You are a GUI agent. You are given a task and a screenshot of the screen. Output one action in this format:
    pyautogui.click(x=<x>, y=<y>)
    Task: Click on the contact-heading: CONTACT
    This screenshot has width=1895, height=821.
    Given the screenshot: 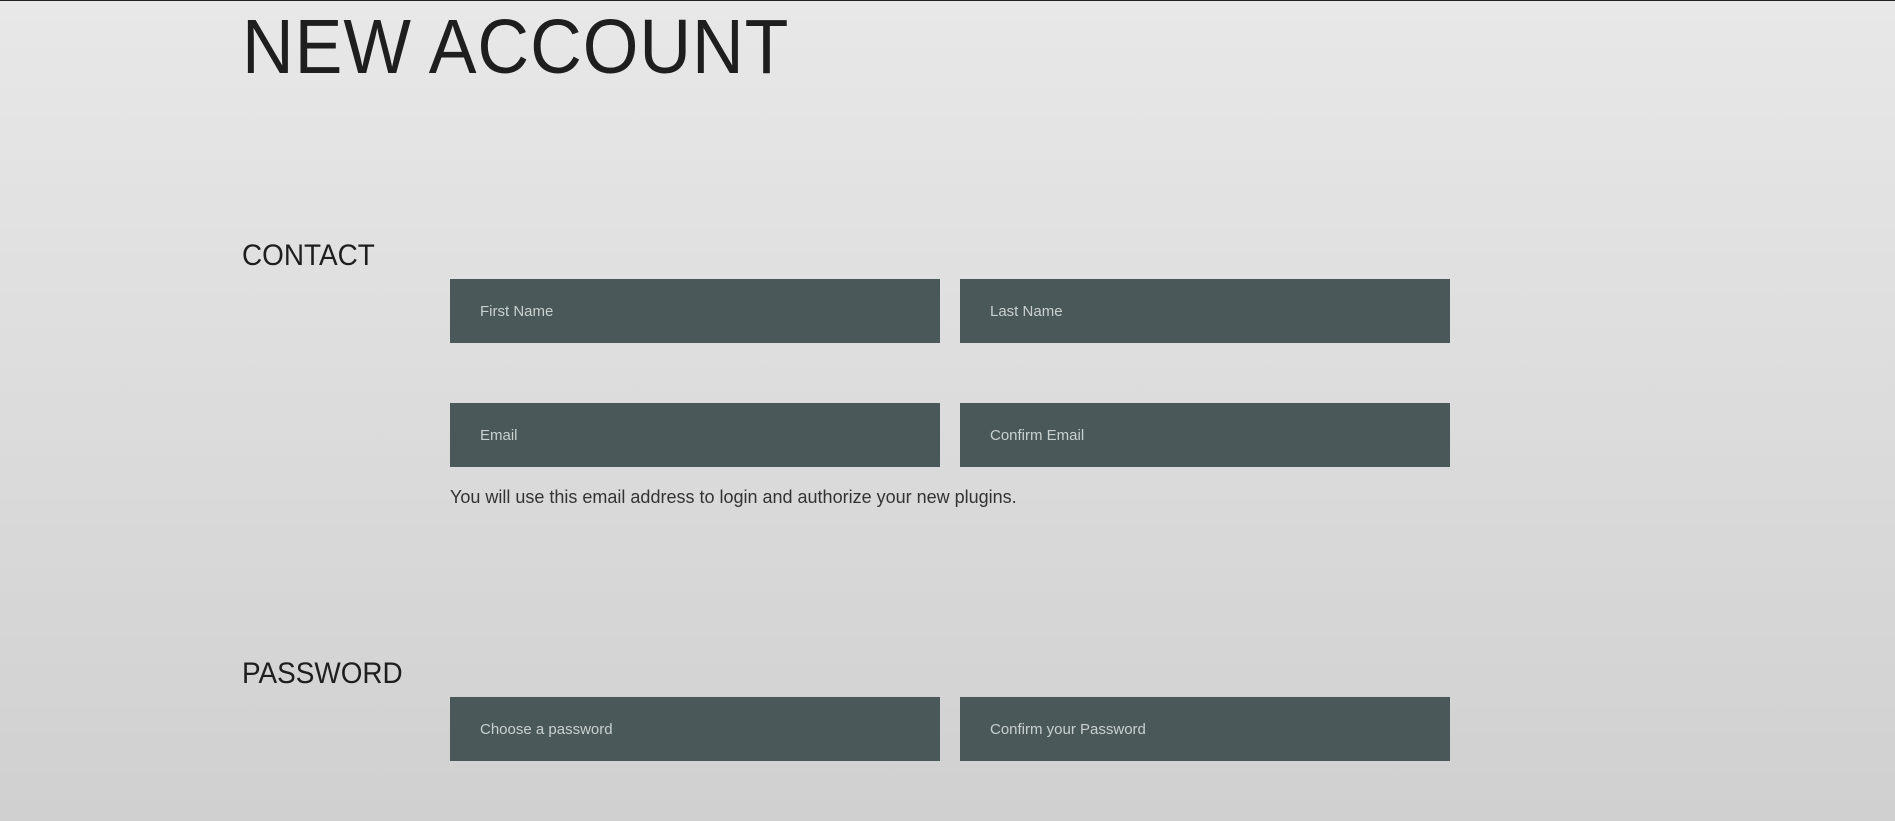 What is the action you would take?
    pyautogui.click(x=308, y=255)
    